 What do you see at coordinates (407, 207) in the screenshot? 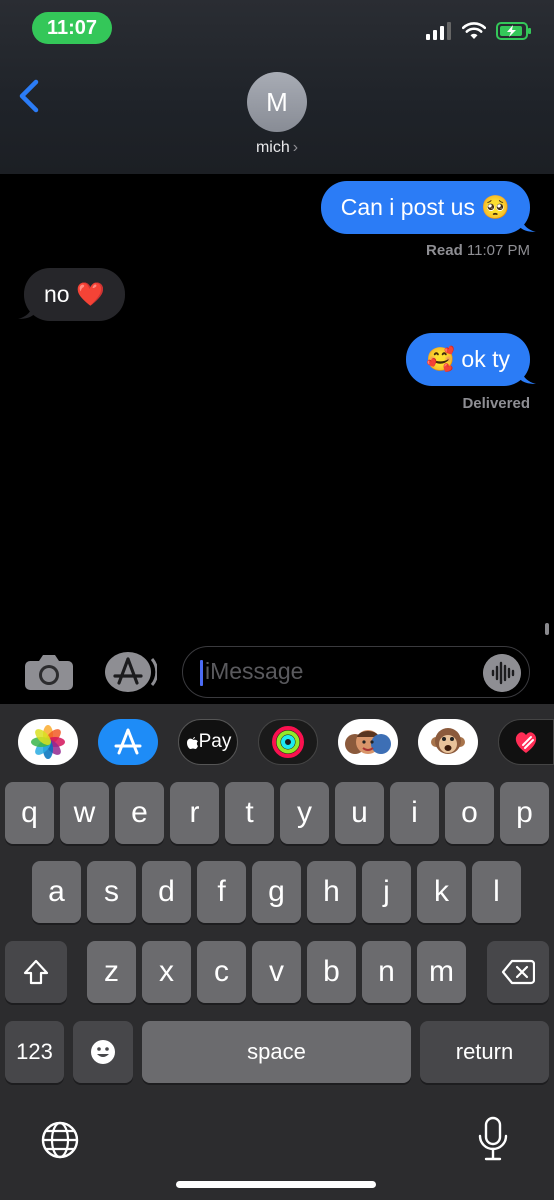
I see `message-text: Can i post us` at bounding box center [407, 207].